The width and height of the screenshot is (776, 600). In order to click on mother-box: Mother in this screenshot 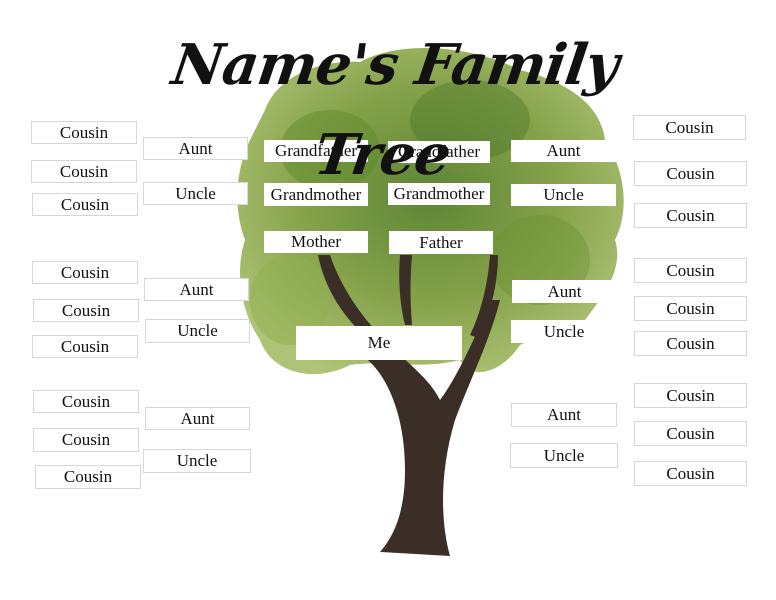, I will do `click(316, 242)`.